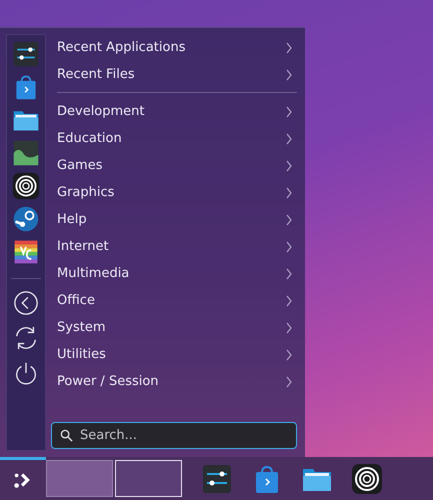 Image resolution: width=433 pixels, height=500 pixels. What do you see at coordinates (174, 300) in the screenshot?
I see `menu-item: Office` at bounding box center [174, 300].